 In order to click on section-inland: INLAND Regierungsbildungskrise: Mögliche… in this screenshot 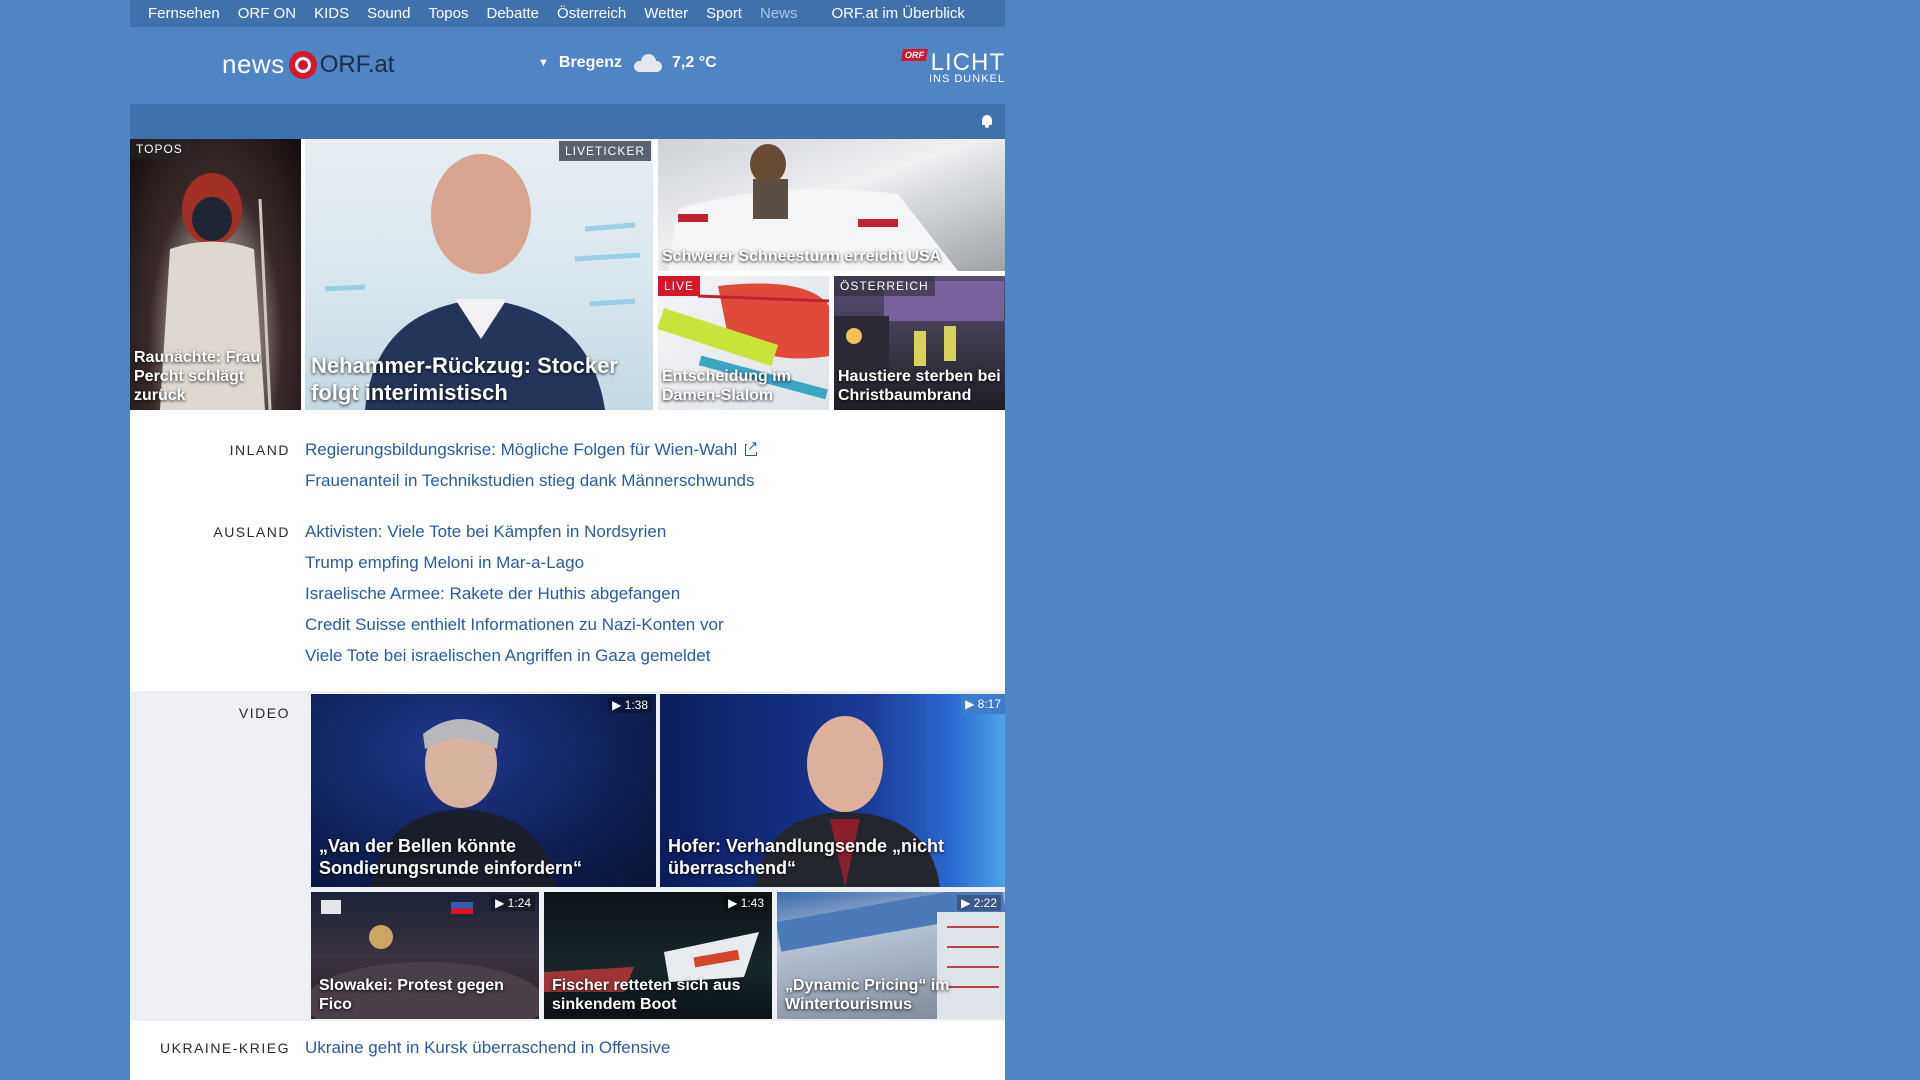, I will do `click(567, 469)`.